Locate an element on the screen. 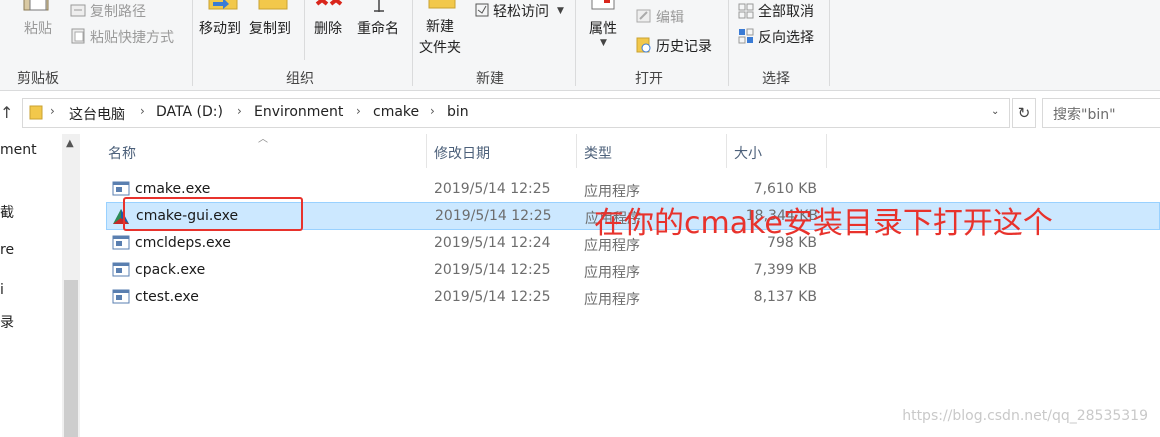  select-none-icon is located at coordinates (746, 13).